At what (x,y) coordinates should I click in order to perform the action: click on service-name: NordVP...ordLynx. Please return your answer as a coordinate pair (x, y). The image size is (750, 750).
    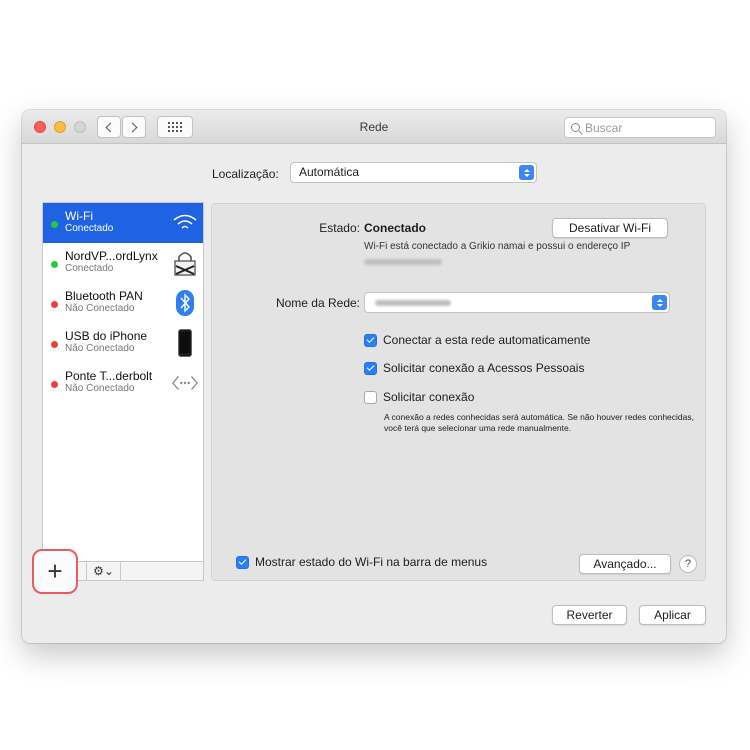
    Looking at the image, I should click on (111, 256).